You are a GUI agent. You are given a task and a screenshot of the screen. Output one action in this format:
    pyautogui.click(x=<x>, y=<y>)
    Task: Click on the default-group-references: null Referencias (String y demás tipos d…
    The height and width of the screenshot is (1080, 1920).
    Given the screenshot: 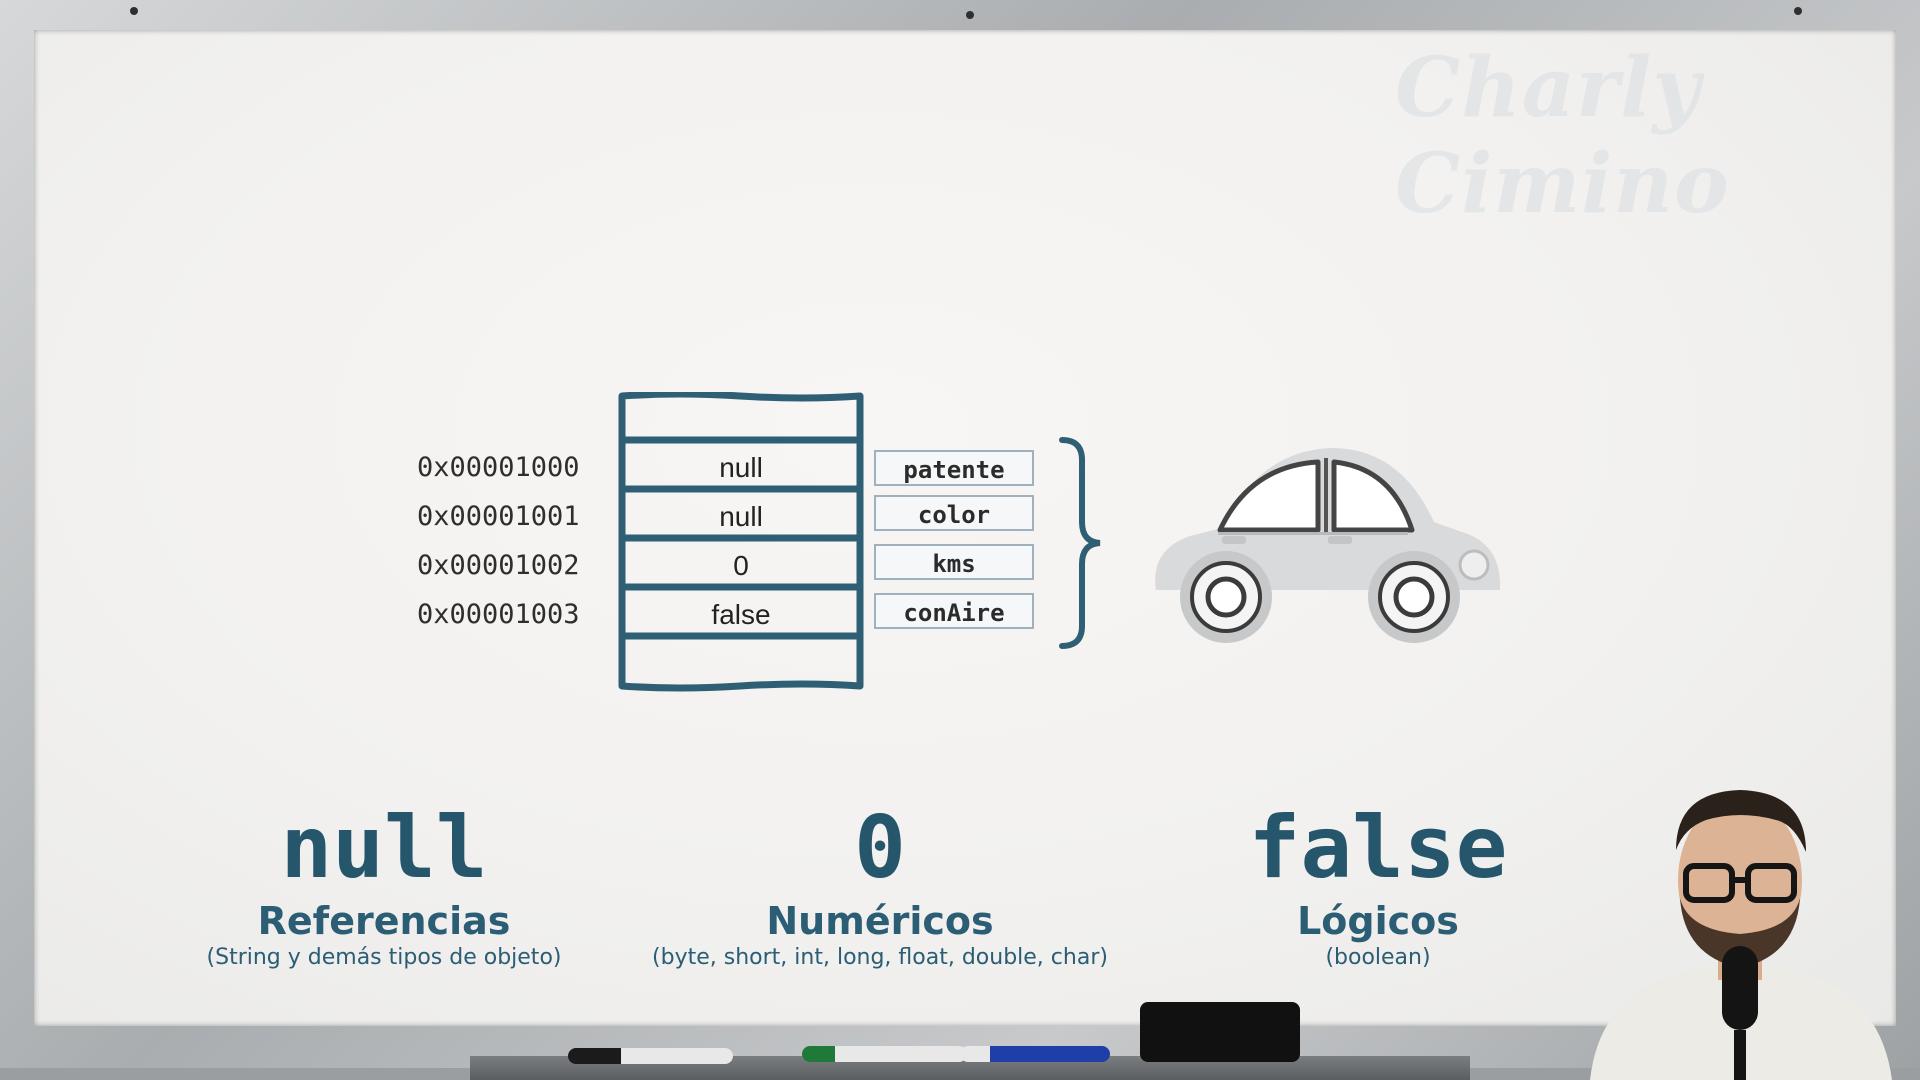 What is the action you would take?
    pyautogui.click(x=384, y=886)
    